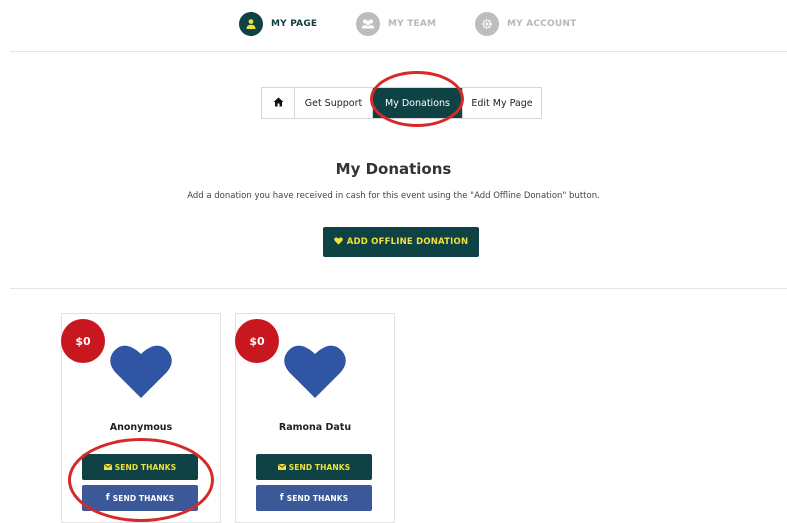 The image size is (787, 523). What do you see at coordinates (141, 427) in the screenshot?
I see `donor-name: Anonymous` at bounding box center [141, 427].